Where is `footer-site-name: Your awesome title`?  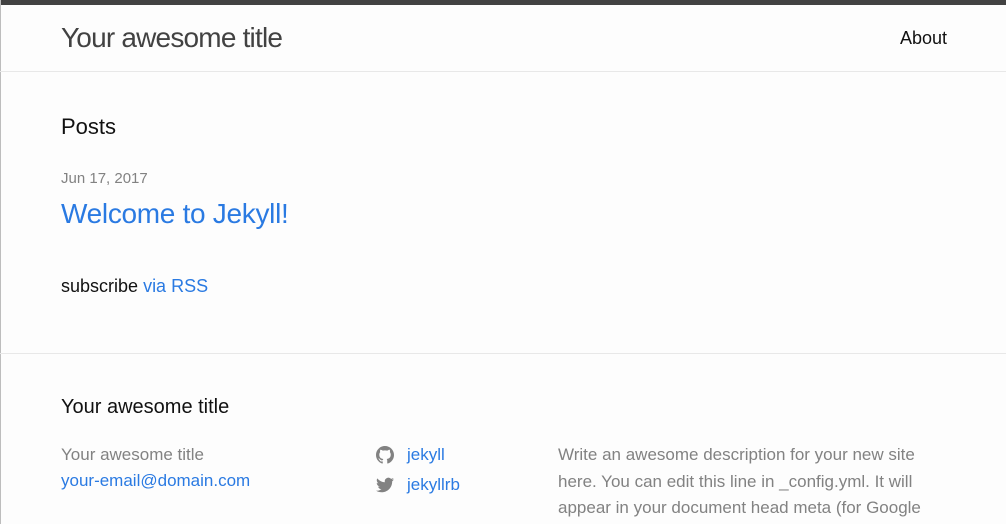 footer-site-name: Your awesome title is located at coordinates (133, 454).